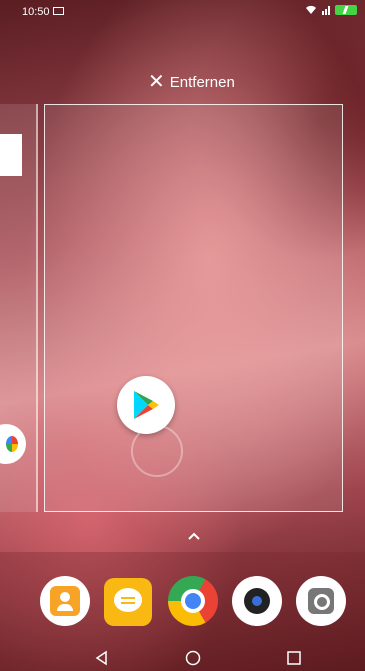 This screenshot has height=671, width=365. Describe the element at coordinates (58, 11) in the screenshot. I see `image-notification-icon` at that location.